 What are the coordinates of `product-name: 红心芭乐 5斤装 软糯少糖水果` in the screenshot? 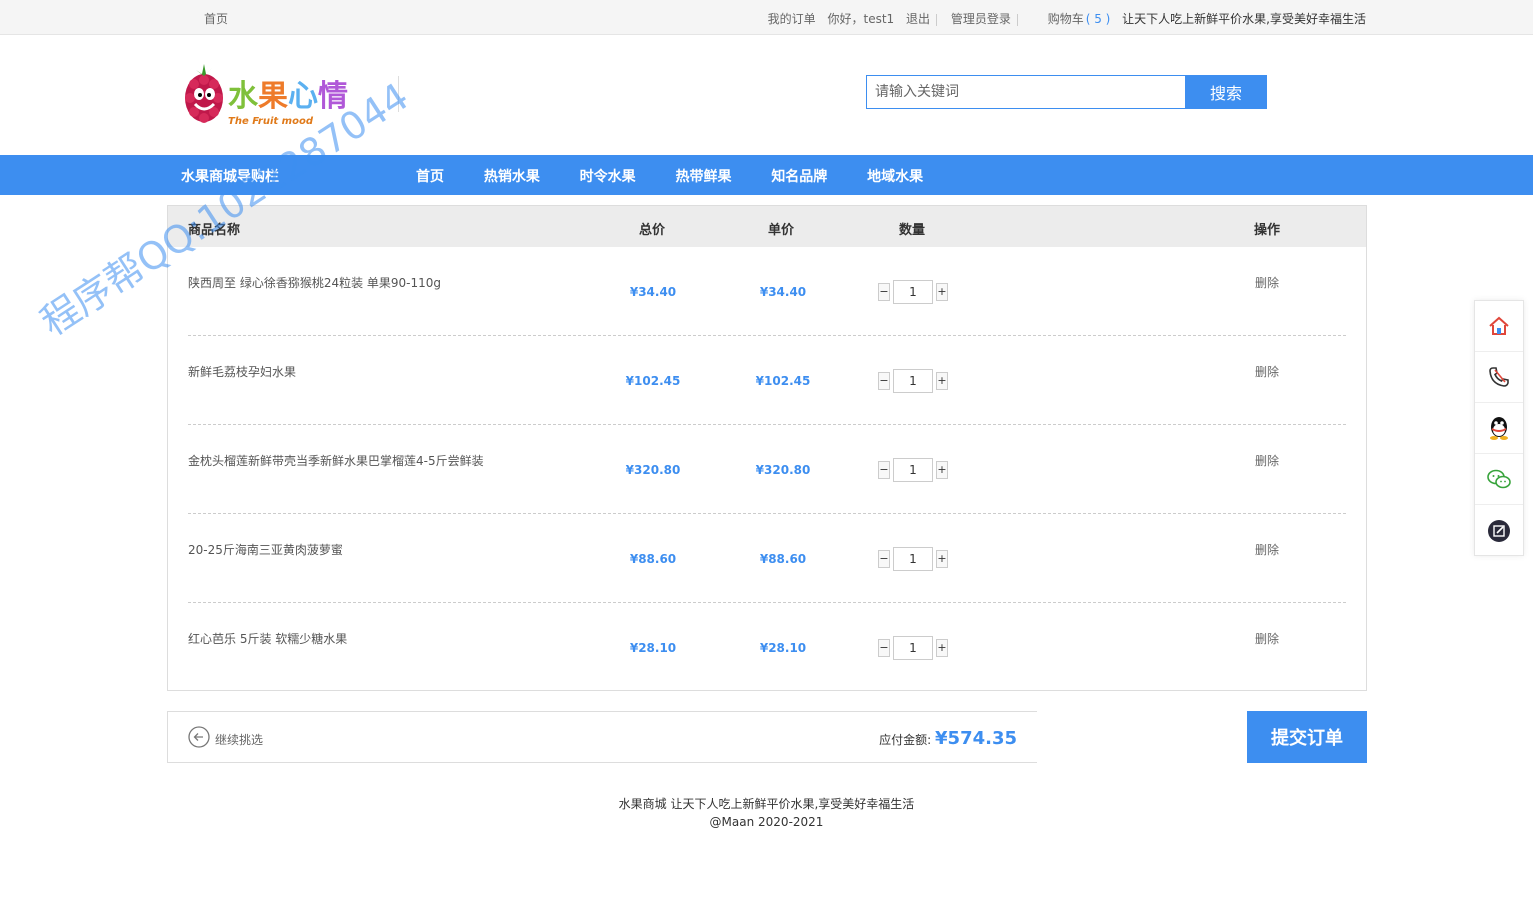 It's located at (267, 638).